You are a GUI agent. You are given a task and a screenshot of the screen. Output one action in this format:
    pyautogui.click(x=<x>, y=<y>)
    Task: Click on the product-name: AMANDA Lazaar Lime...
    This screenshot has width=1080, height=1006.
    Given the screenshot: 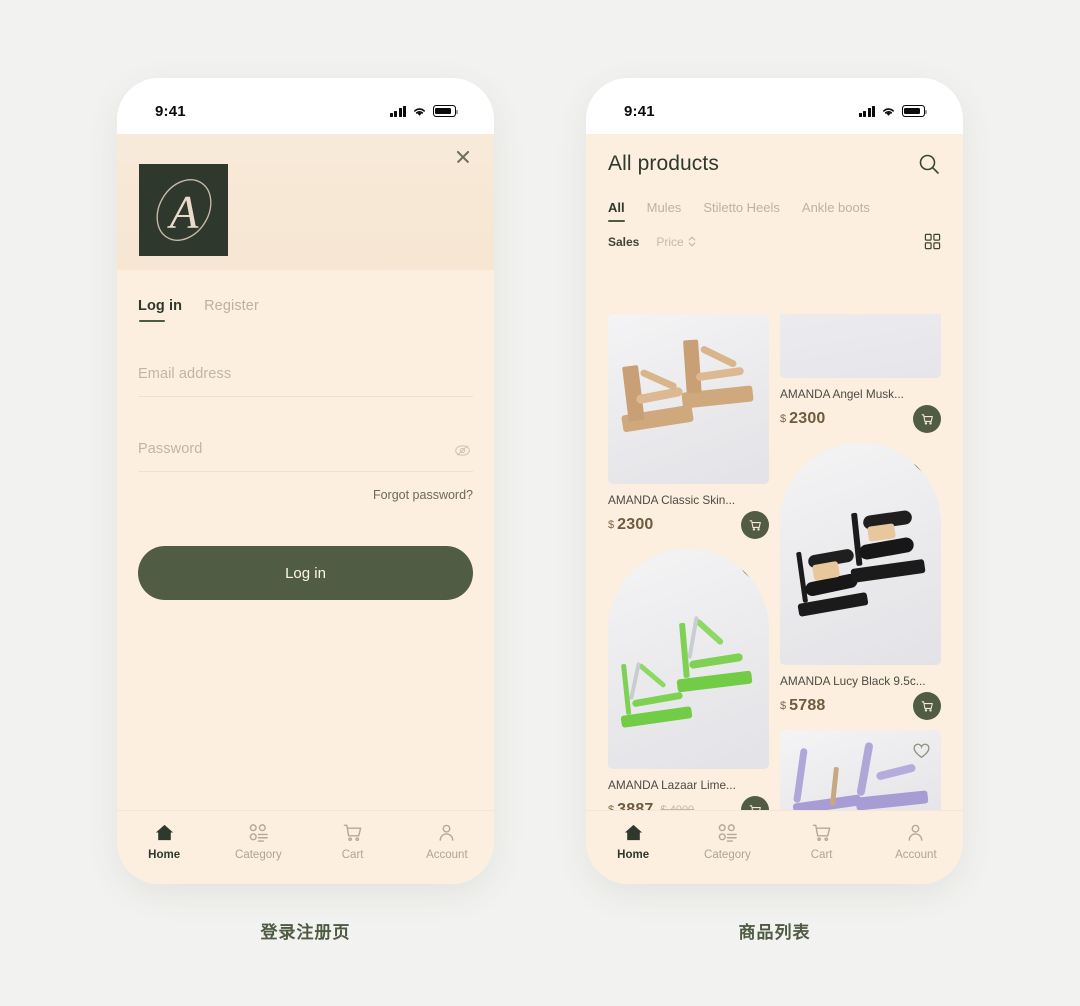 What is the action you would take?
    pyautogui.click(x=672, y=785)
    